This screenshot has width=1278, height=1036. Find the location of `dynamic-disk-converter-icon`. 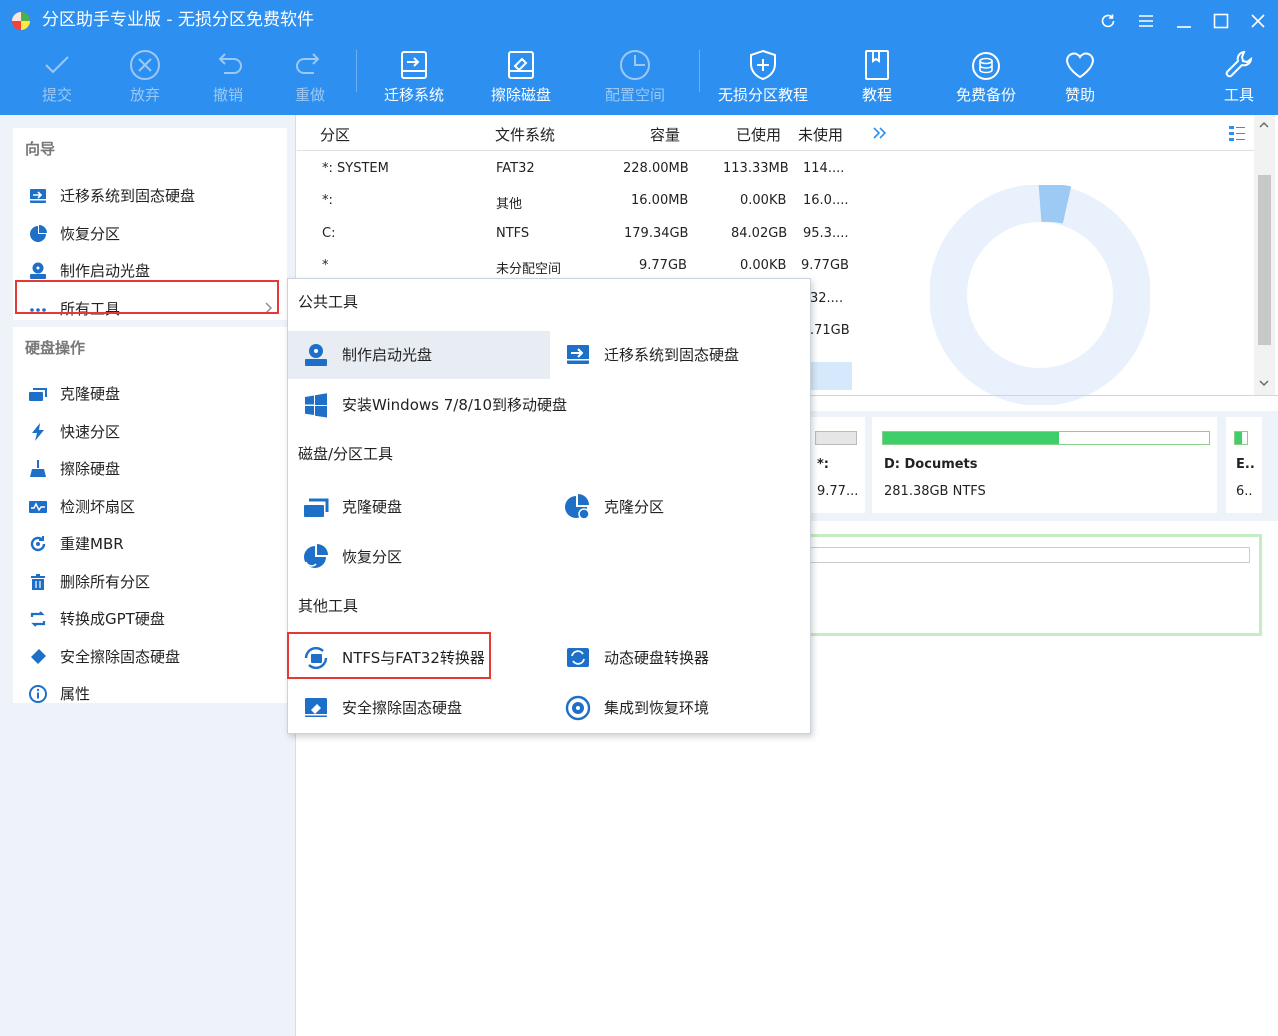

dynamic-disk-converter-icon is located at coordinates (578, 657).